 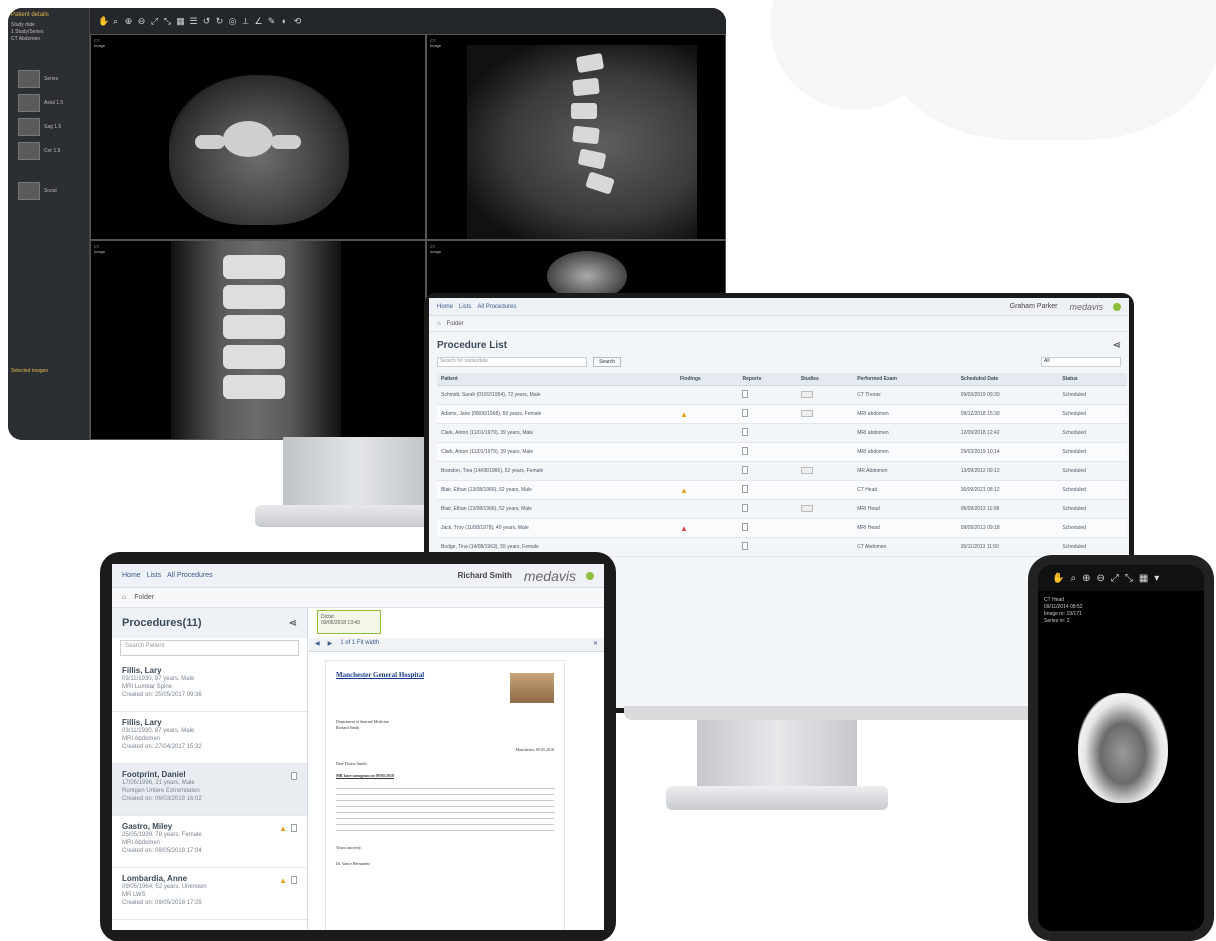 What do you see at coordinates (595, 644) in the screenshot?
I see `close-icon: ✕` at bounding box center [595, 644].